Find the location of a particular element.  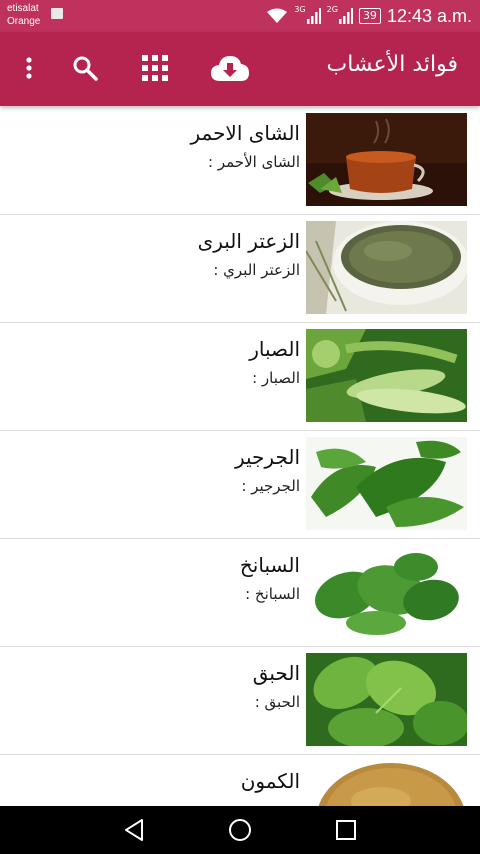

overflow-menu-icon is located at coordinates (29, 68).